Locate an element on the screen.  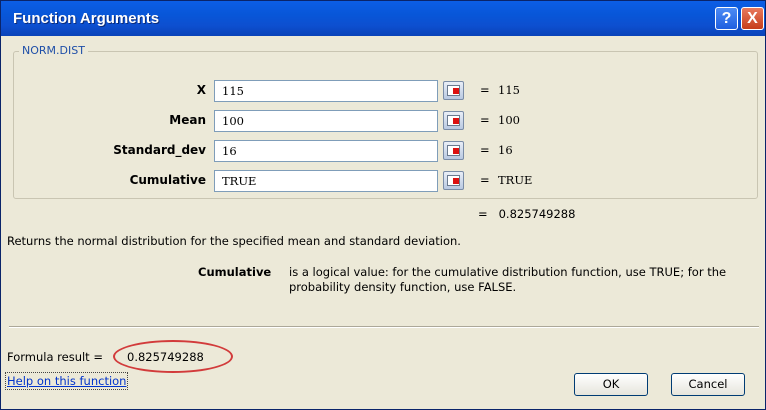
arg-label-x: X is located at coordinates (201, 90).